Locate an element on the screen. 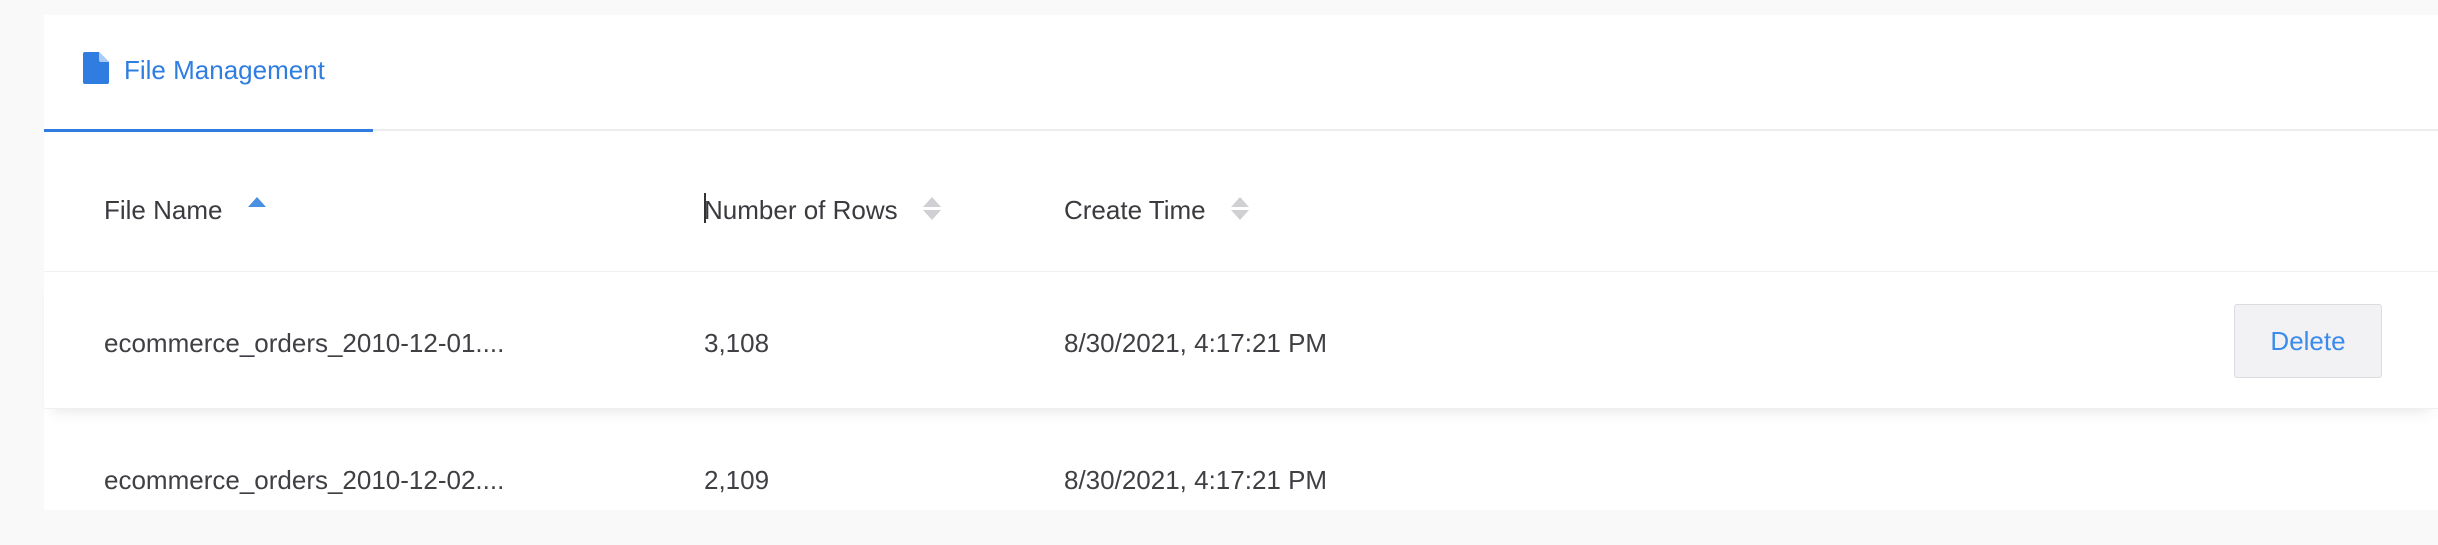  column-header-file-name: File Name is located at coordinates (185, 210).